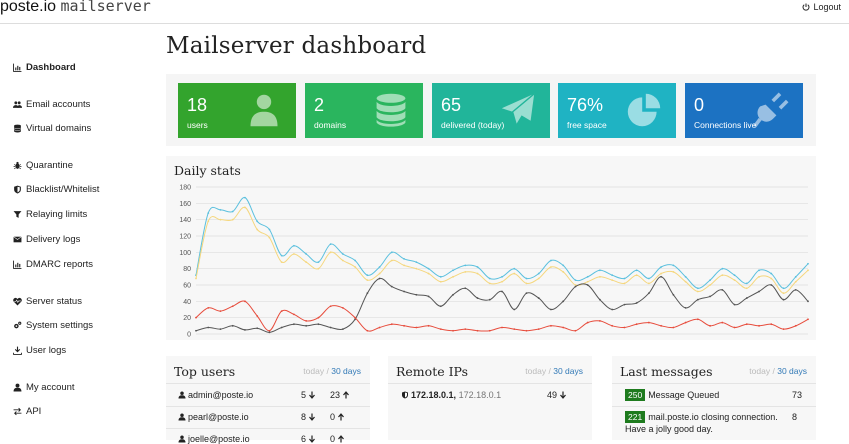 The width and height of the screenshot is (849, 444). I want to click on table-row: 250 Message Queued, so click(672, 395).